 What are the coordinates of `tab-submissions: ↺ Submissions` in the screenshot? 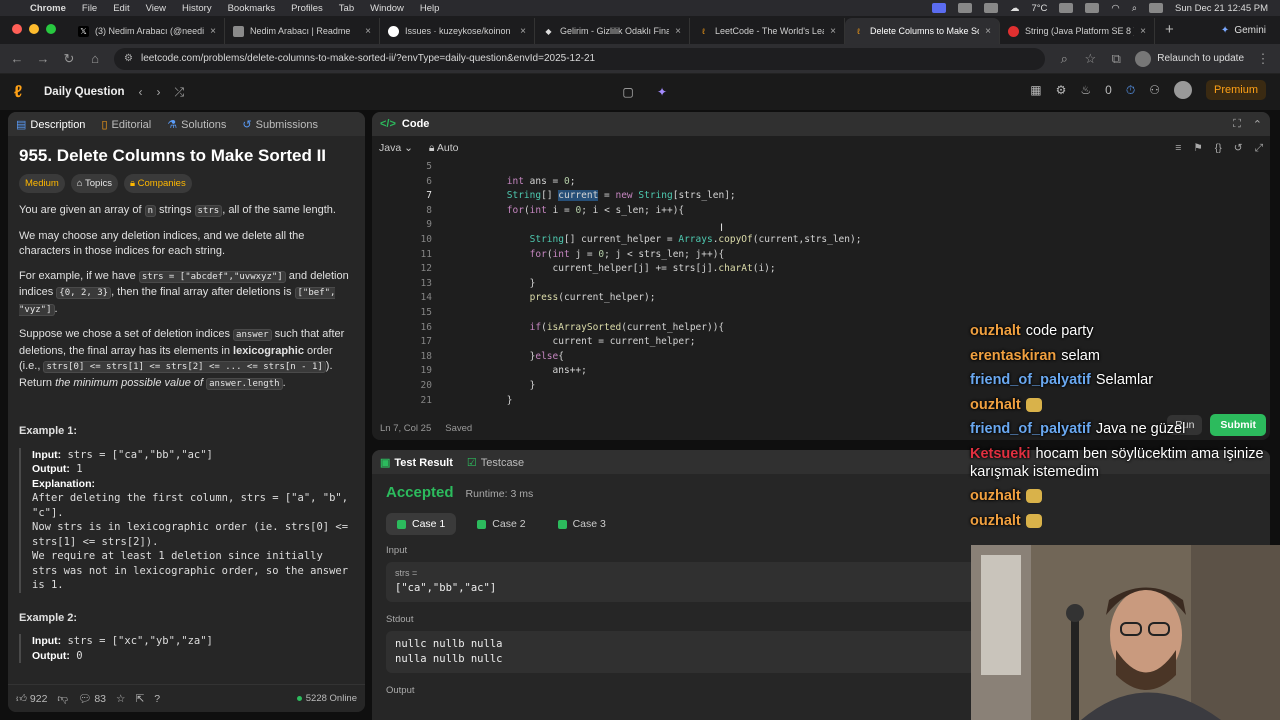 It's located at (280, 124).